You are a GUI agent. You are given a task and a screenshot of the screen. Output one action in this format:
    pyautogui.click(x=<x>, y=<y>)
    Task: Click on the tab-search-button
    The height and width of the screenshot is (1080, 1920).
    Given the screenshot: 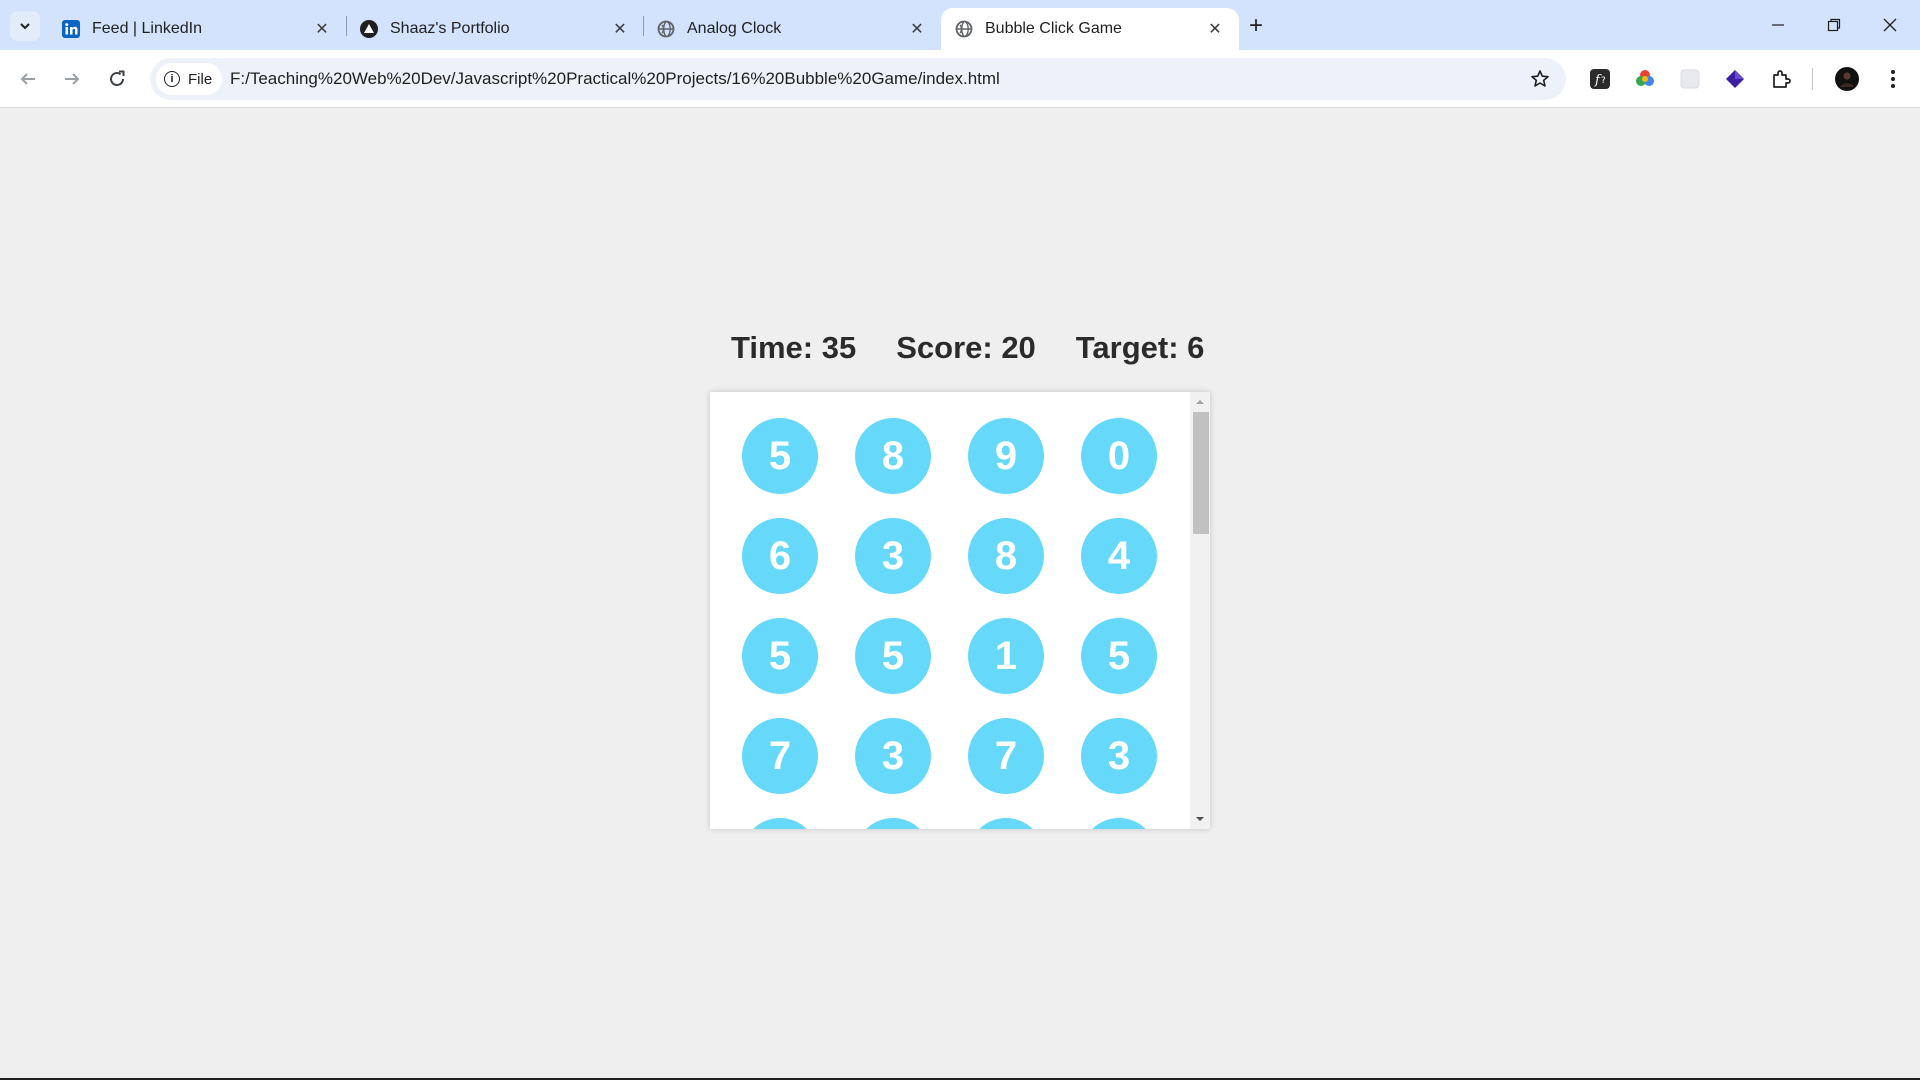 What is the action you would take?
    pyautogui.click(x=25, y=26)
    